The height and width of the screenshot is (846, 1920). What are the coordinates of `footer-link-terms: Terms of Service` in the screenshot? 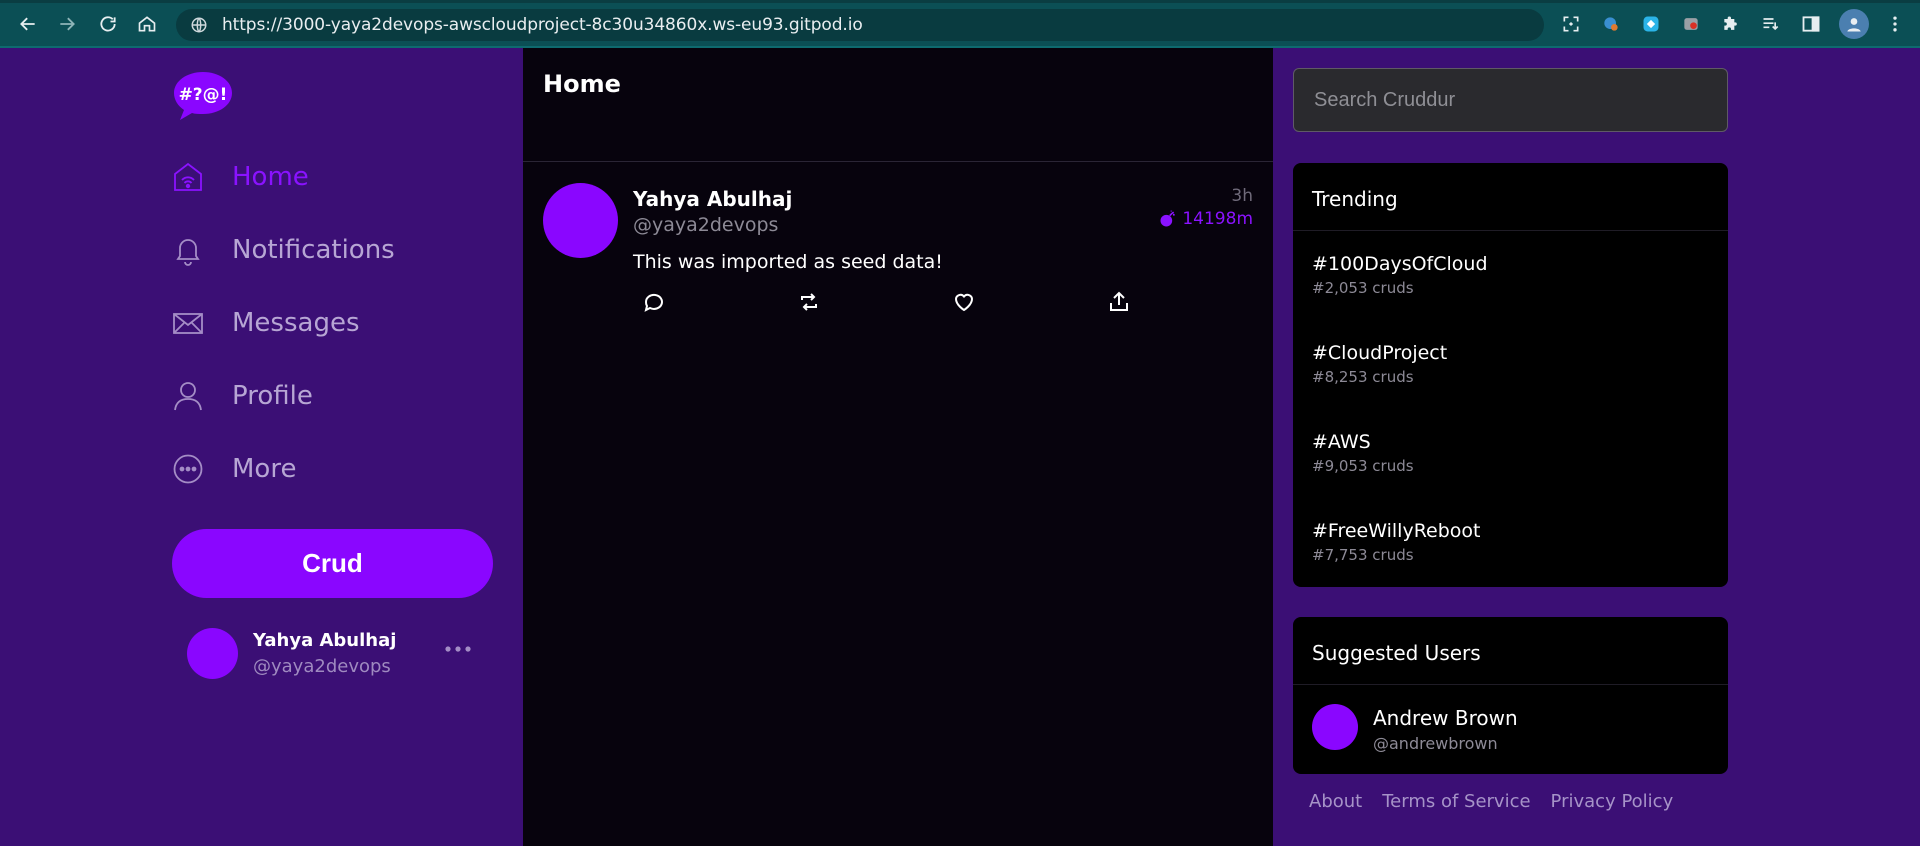 It's located at (1456, 801).